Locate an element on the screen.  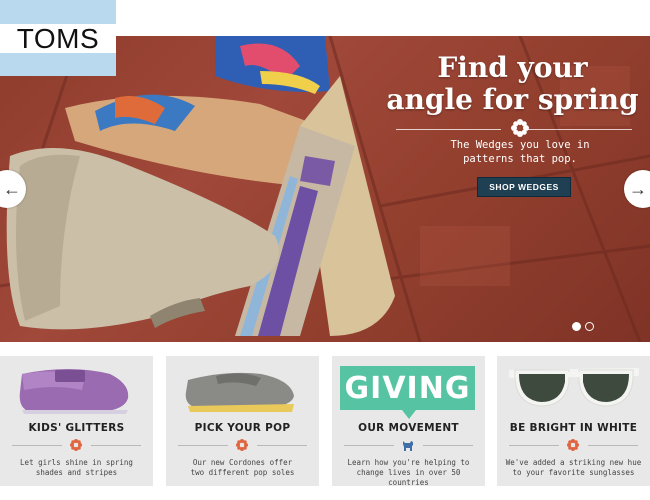
giving-badge-tail is located at coordinates (409, 414).